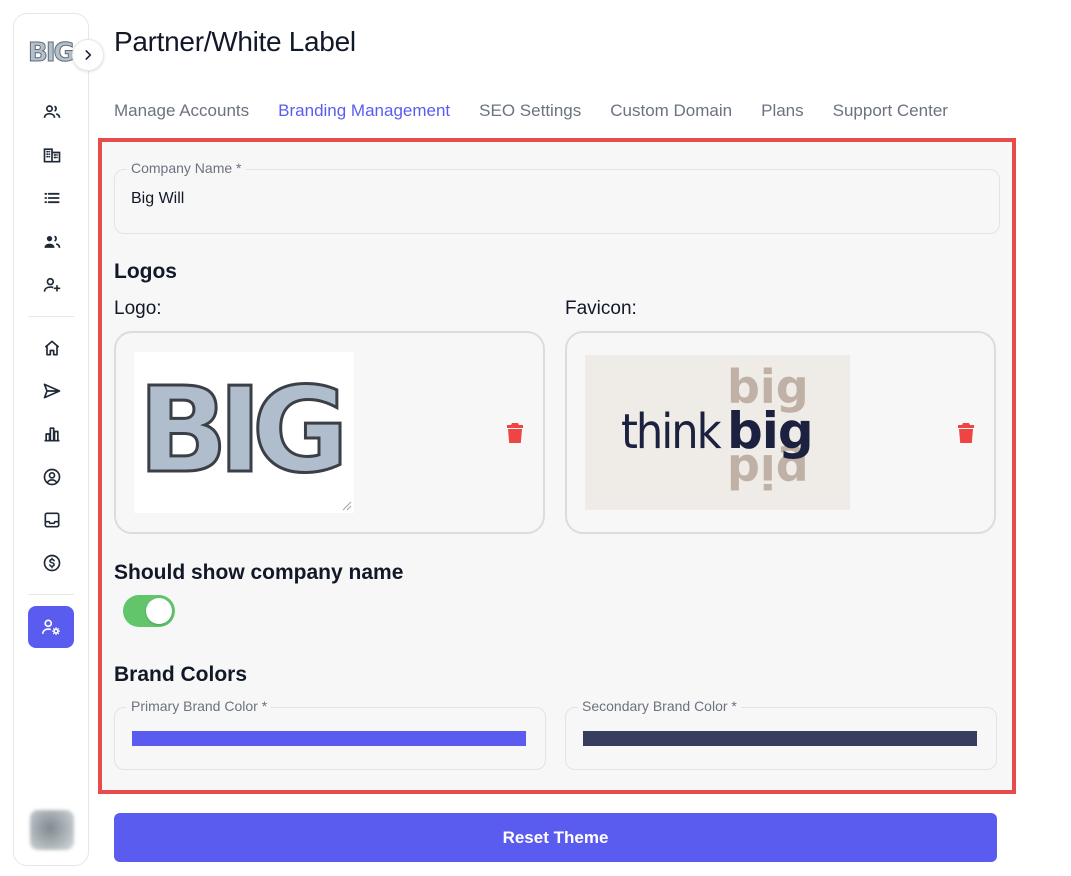 The width and height of the screenshot is (1071, 876). I want to click on sidebar-item-companies, so click(52, 155).